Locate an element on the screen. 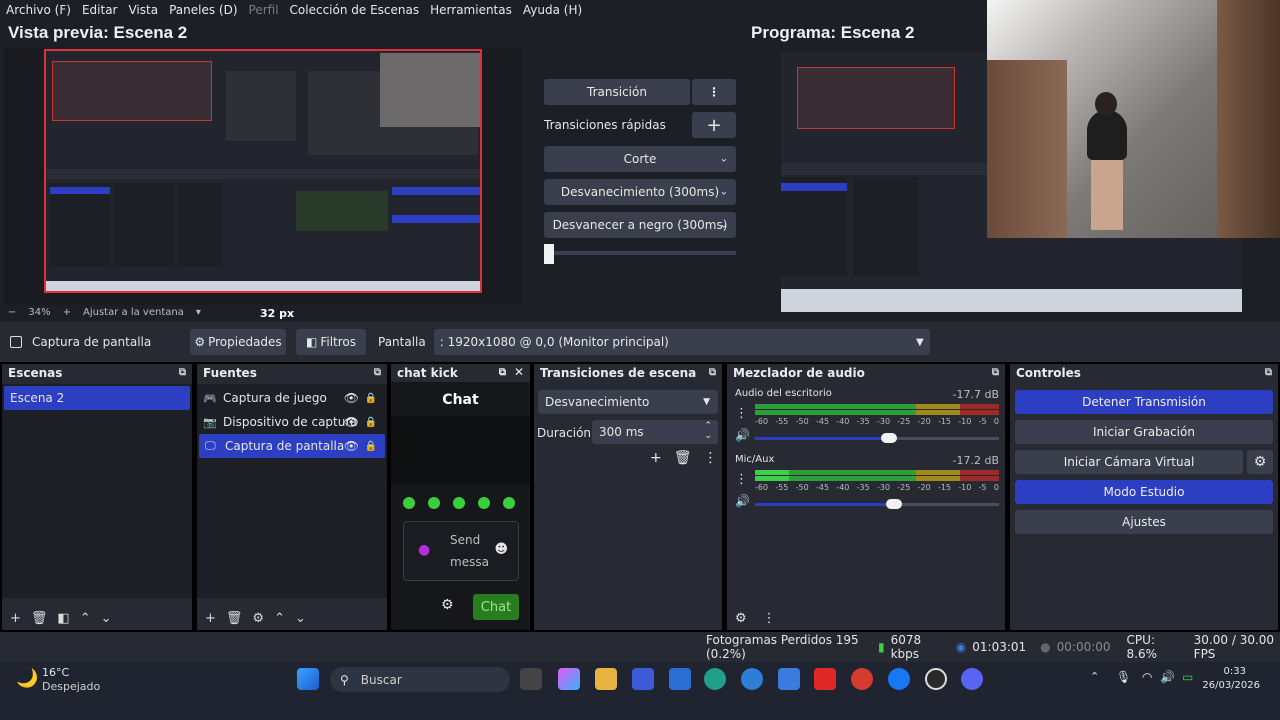 The width and height of the screenshot is (1280, 720). studio-mode-button: Modo Estudio is located at coordinates (1144, 492).